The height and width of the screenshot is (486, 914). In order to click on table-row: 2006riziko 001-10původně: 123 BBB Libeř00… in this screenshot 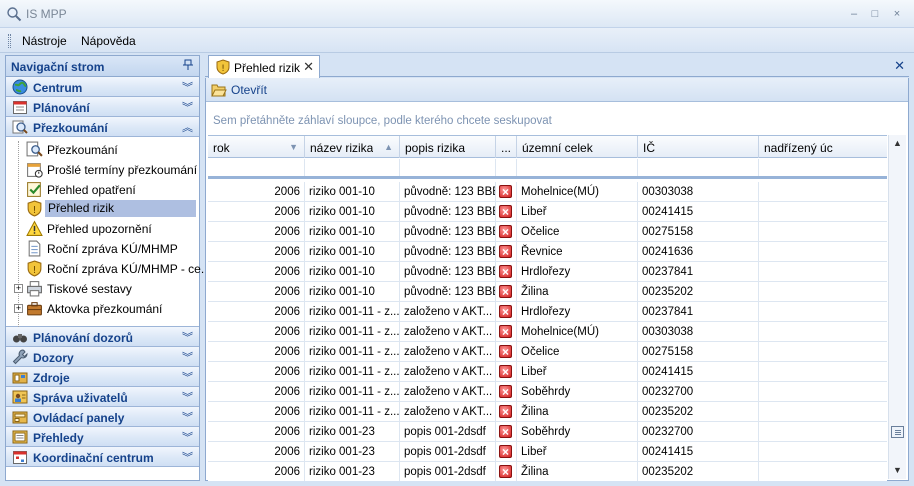, I will do `click(547, 212)`.